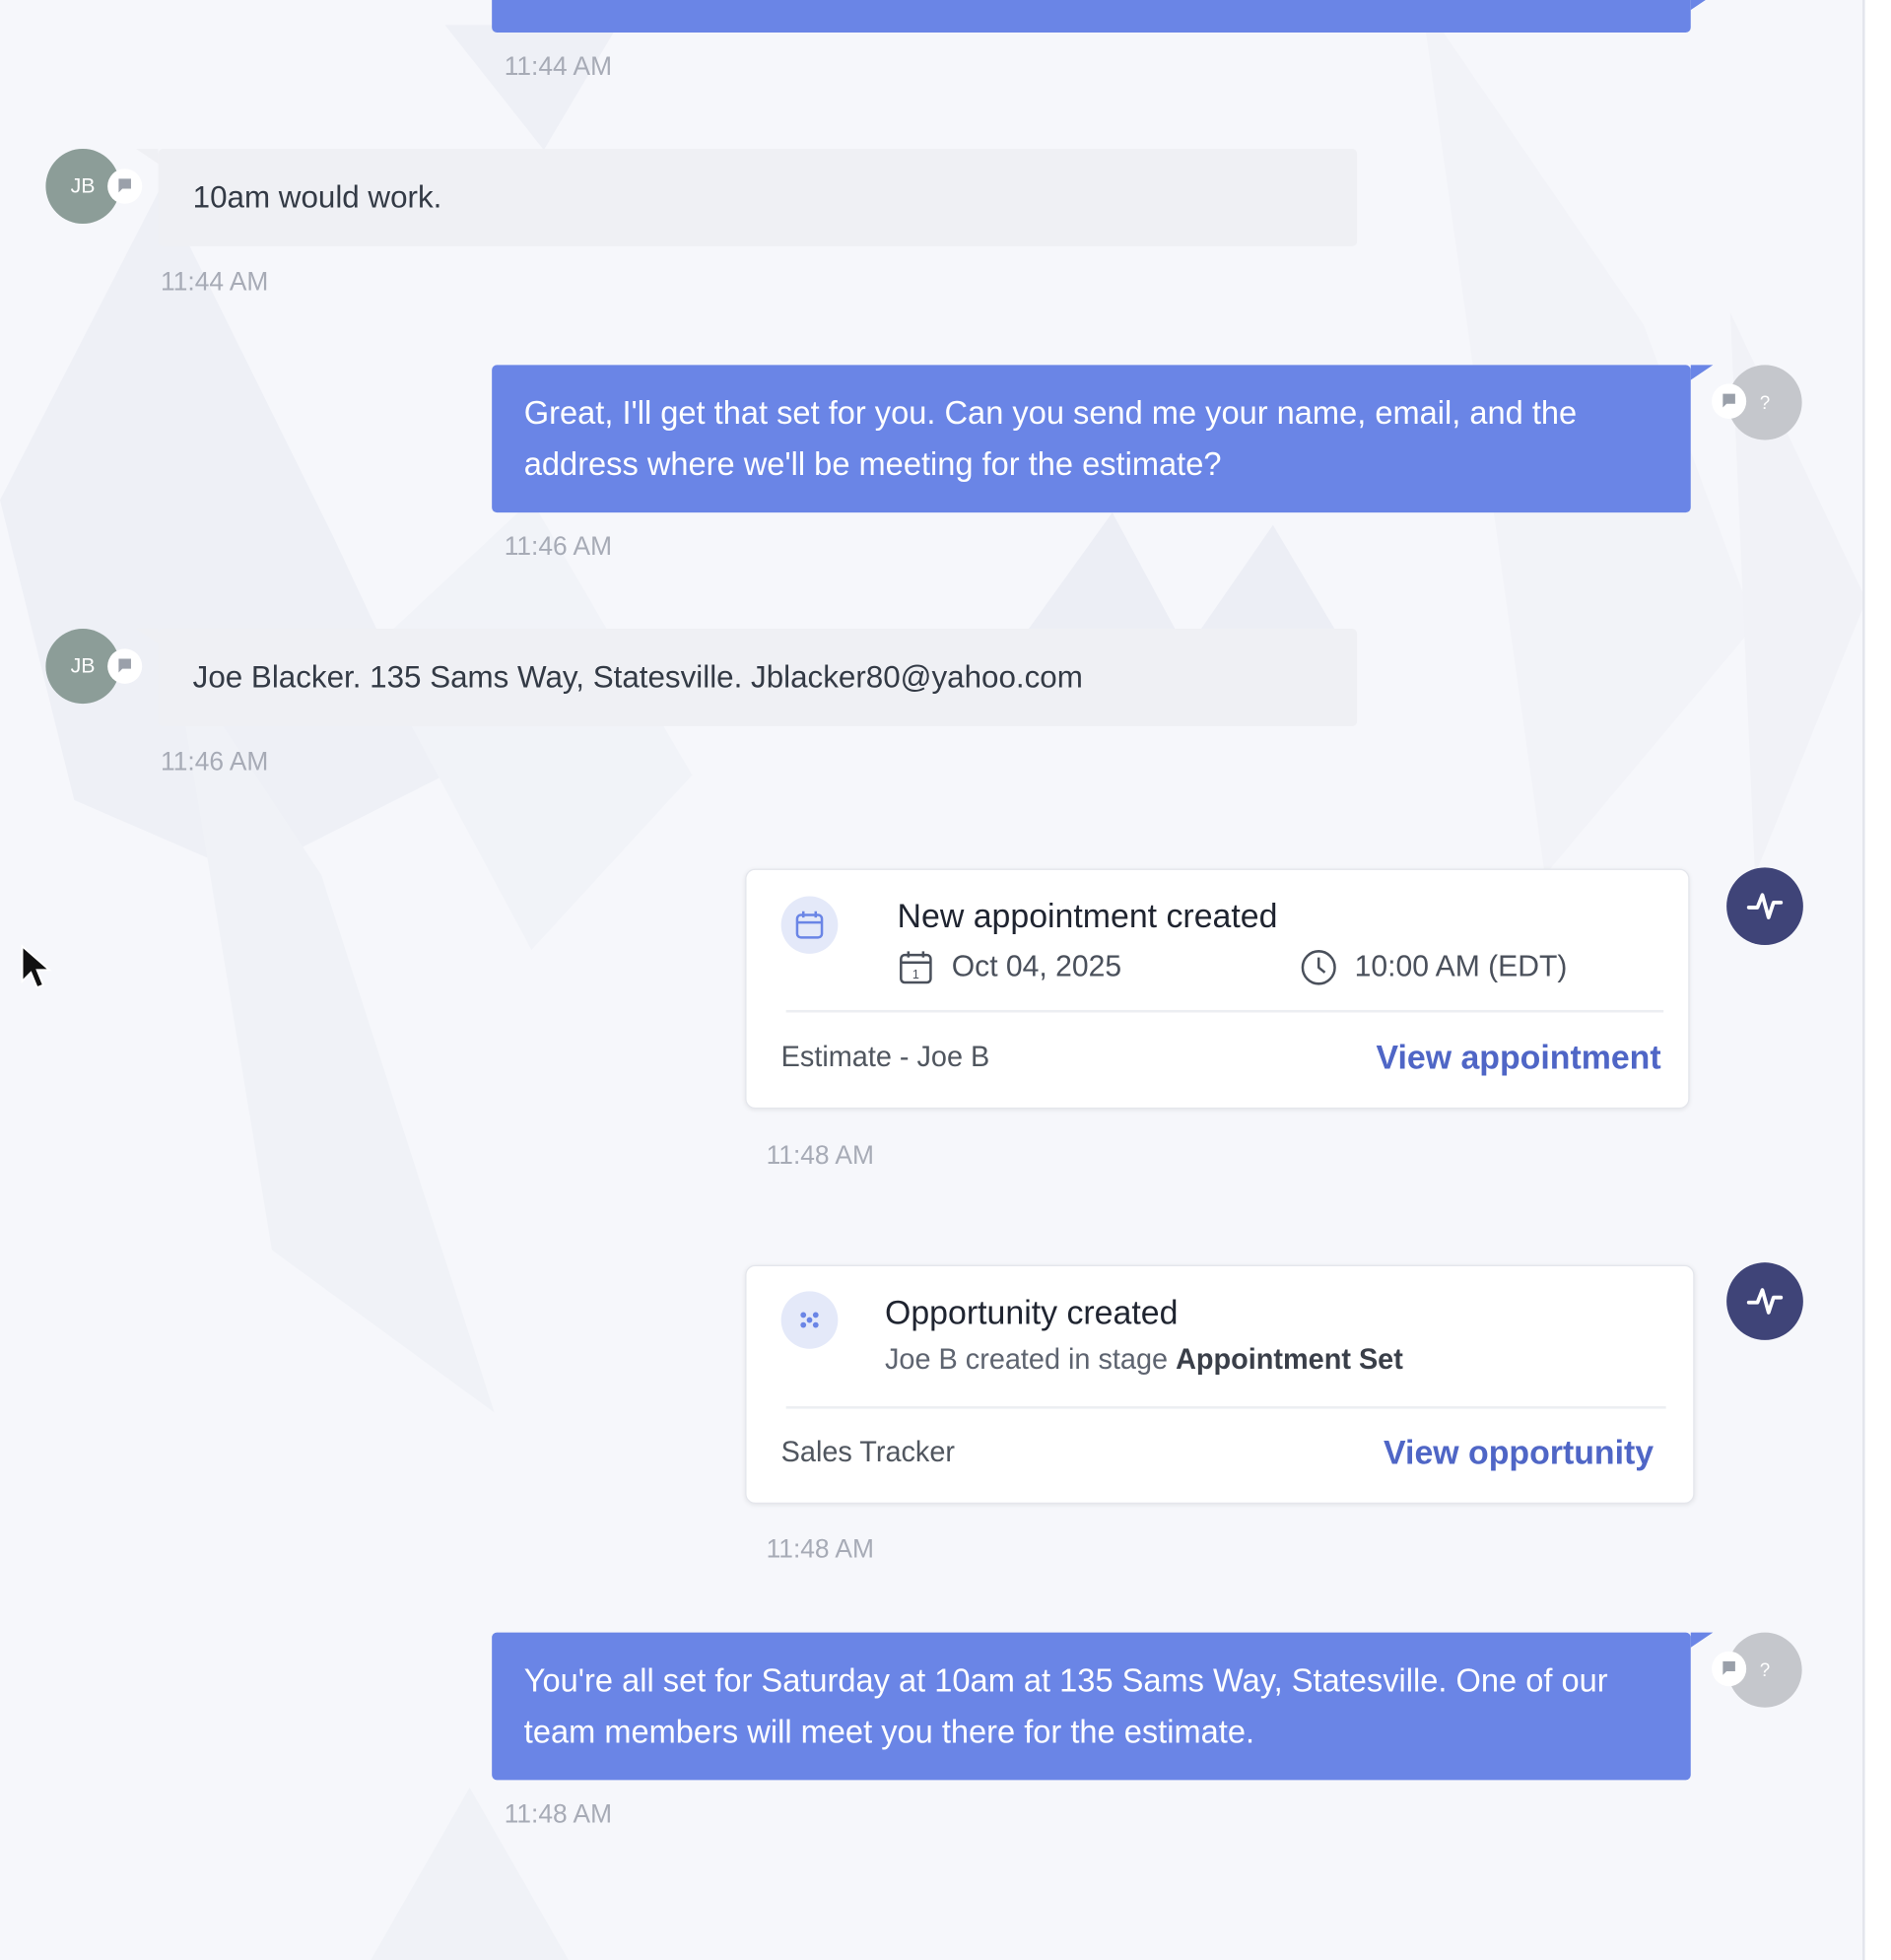 The height and width of the screenshot is (1960, 1891). What do you see at coordinates (1519, 1058) in the screenshot?
I see `view-appointment-link: View appointment` at bounding box center [1519, 1058].